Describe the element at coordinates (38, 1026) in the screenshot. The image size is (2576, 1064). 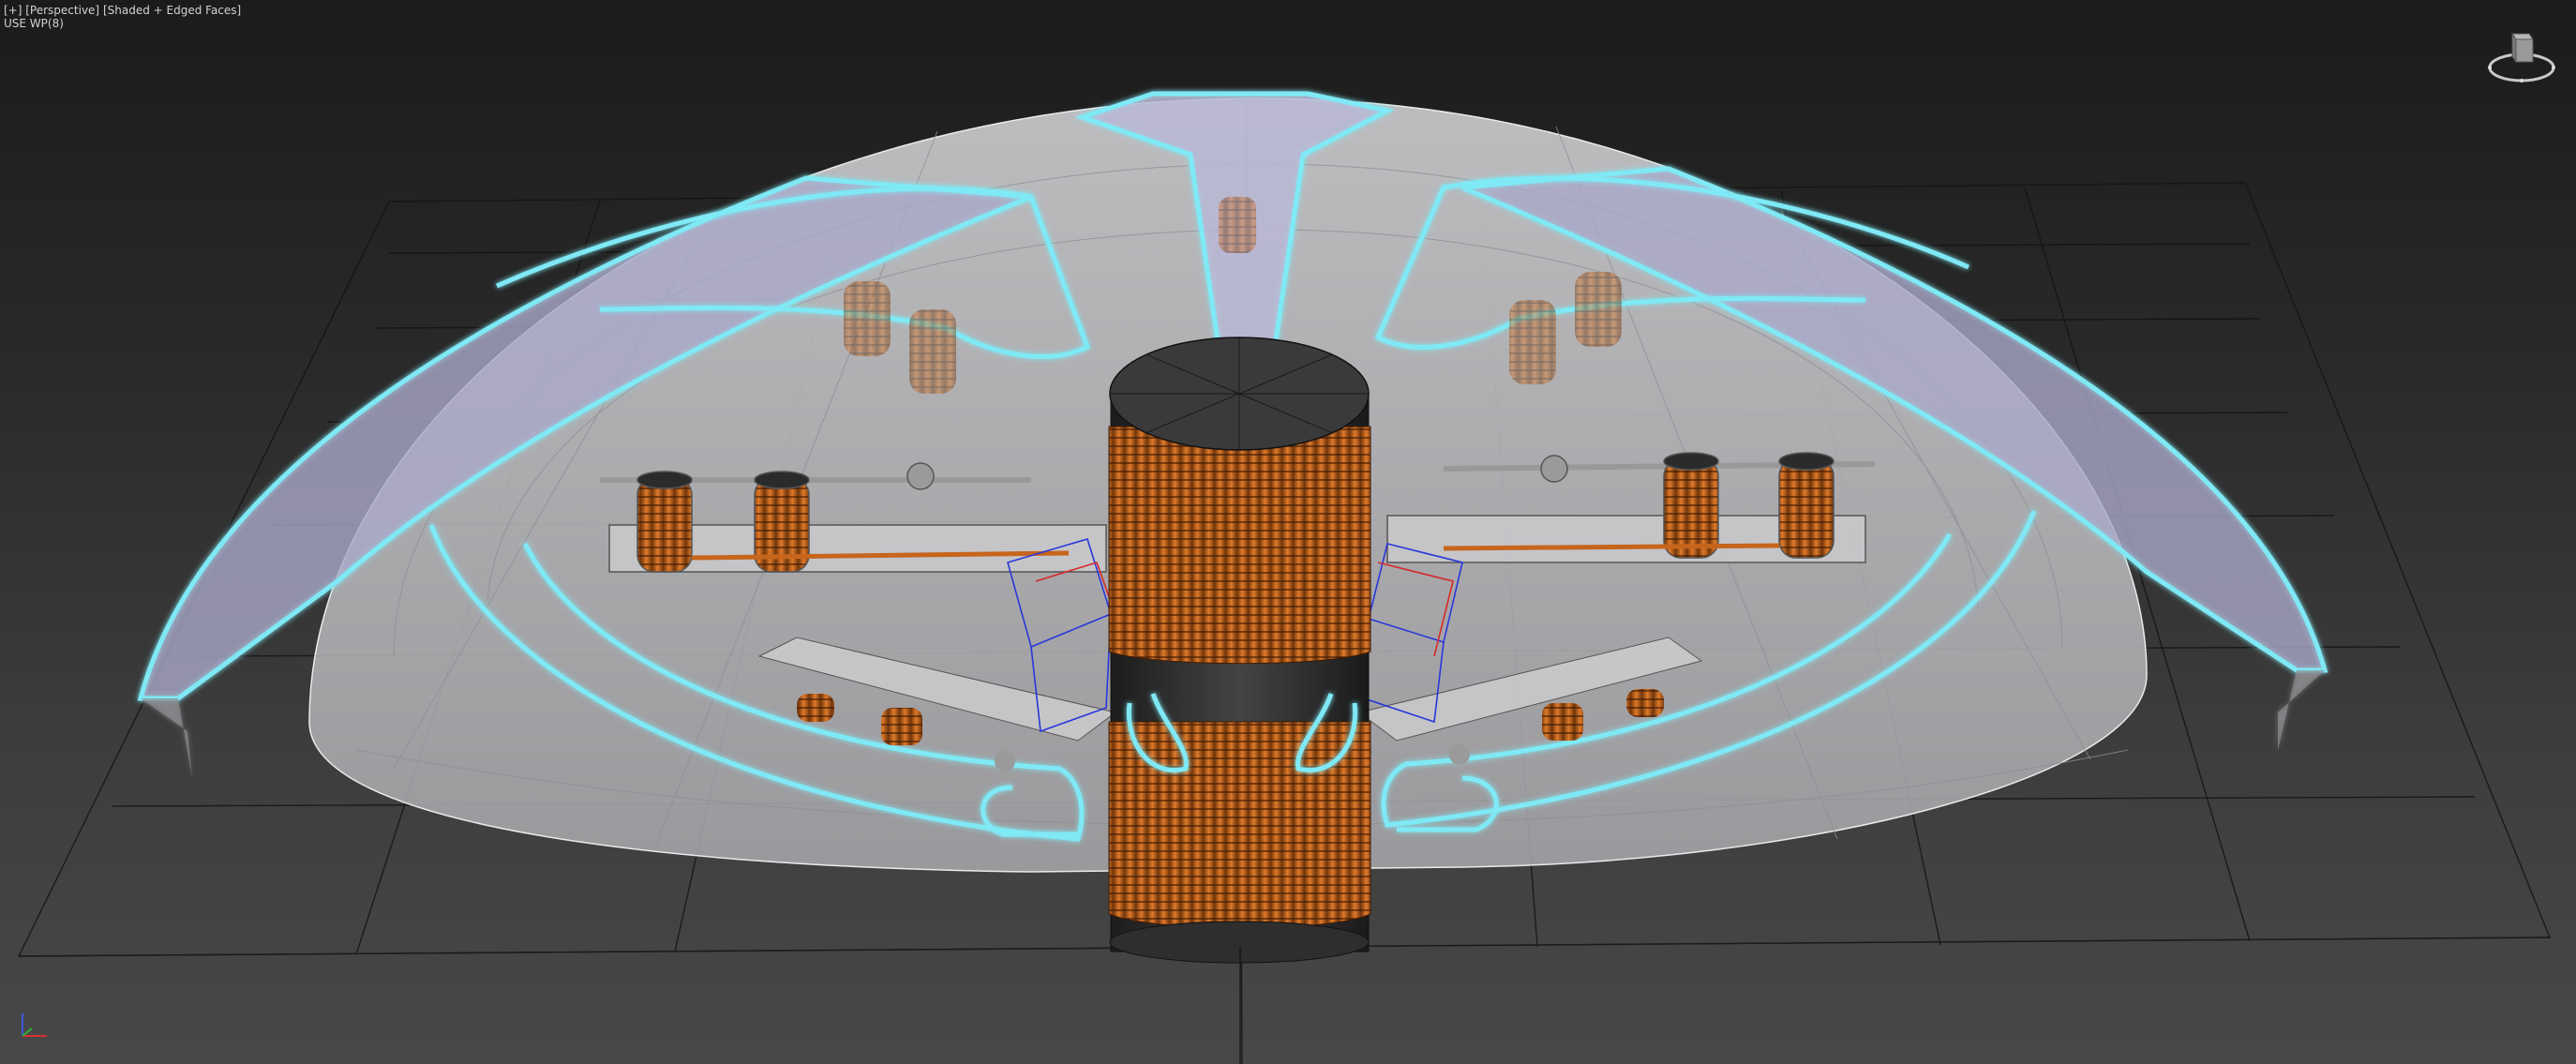
I see `axis-tripod-icon` at that location.